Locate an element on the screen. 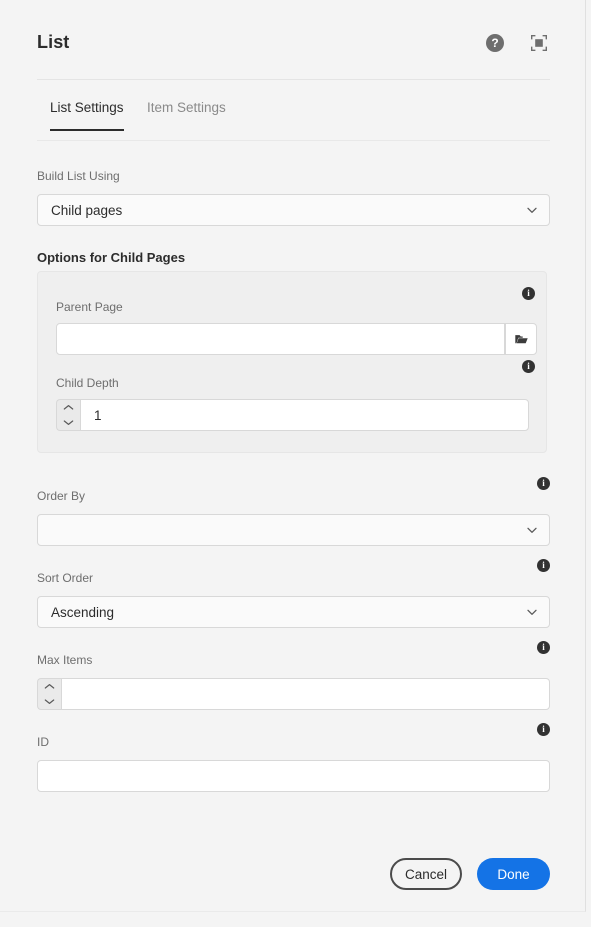 Image resolution: width=591 pixels, height=927 pixels. help-button: ? is located at coordinates (495, 43).